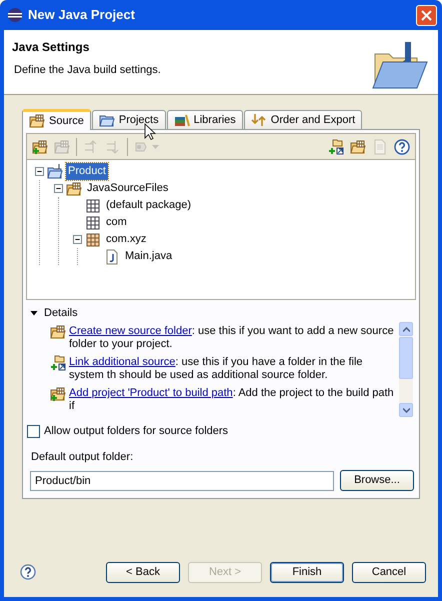 The height and width of the screenshot is (601, 442). Describe the element at coordinates (182, 120) in the screenshot. I see `books-icon` at that location.